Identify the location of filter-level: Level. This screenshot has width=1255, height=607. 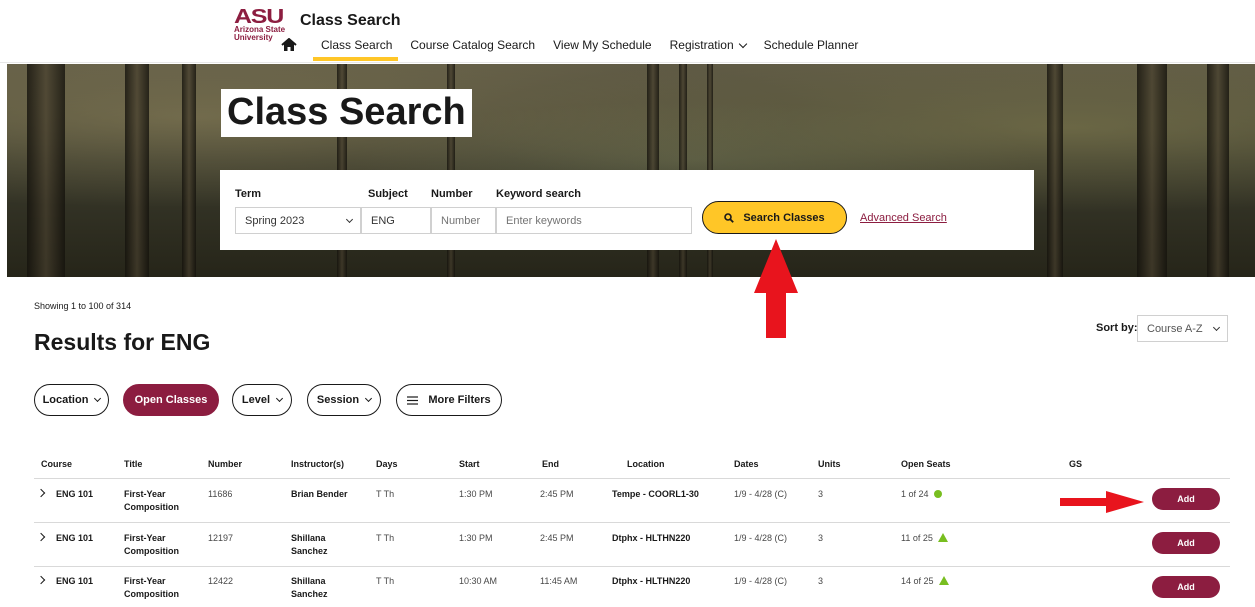
(262, 400).